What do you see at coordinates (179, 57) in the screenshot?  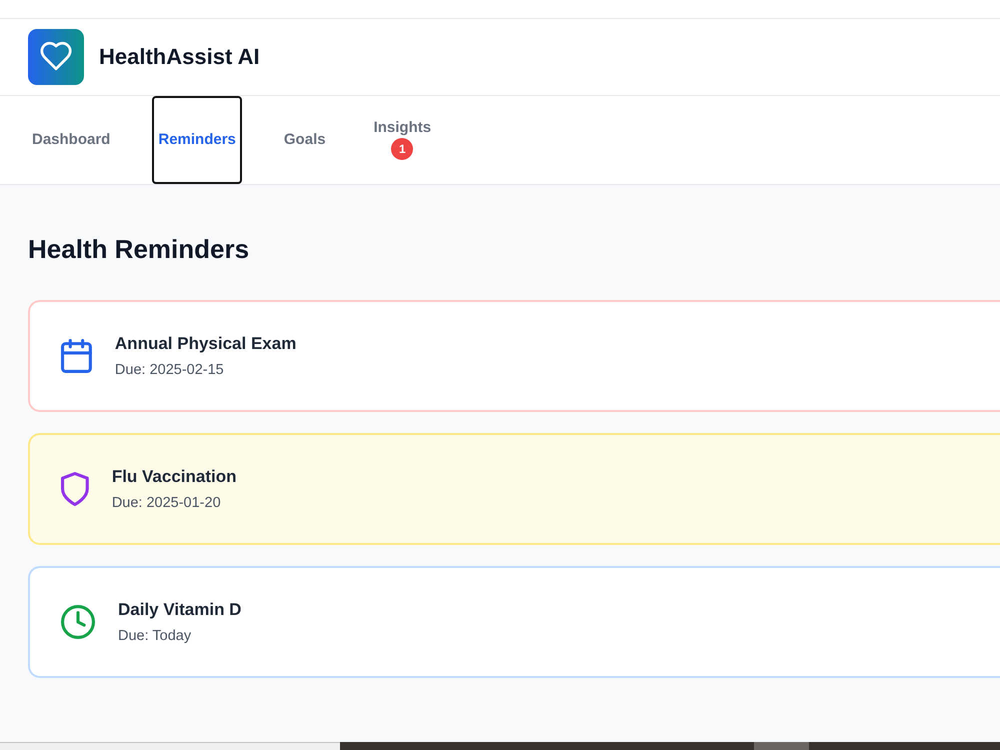 I see `app-title: HealthAssist AI` at bounding box center [179, 57].